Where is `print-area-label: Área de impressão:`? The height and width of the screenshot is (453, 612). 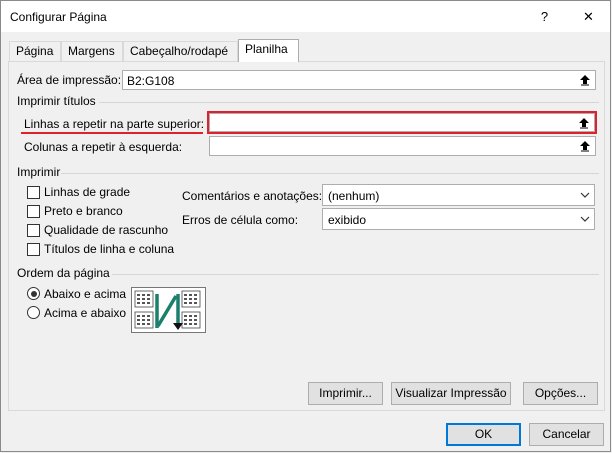 print-area-label: Área de impressão: is located at coordinates (69, 80).